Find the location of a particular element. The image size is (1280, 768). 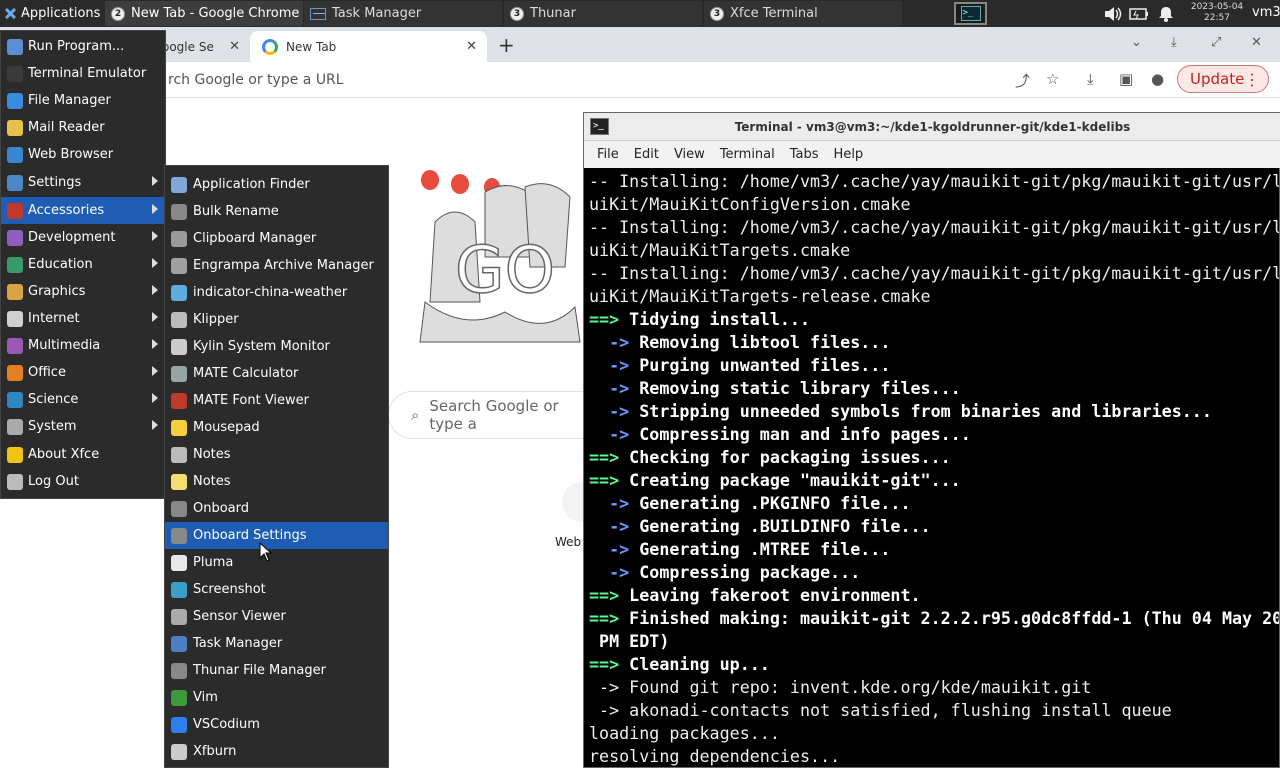

submenu-item-mate-font-viewer: MATE Font Viewer is located at coordinates (276, 400).